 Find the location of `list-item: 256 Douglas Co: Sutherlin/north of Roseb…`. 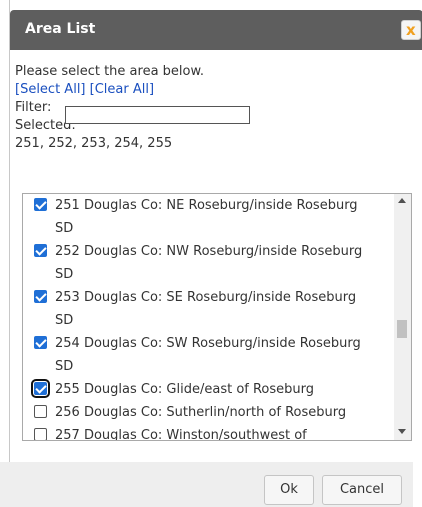

list-item: 256 Douglas Co: Sutherlin/north of Roseb… is located at coordinates (208, 412).